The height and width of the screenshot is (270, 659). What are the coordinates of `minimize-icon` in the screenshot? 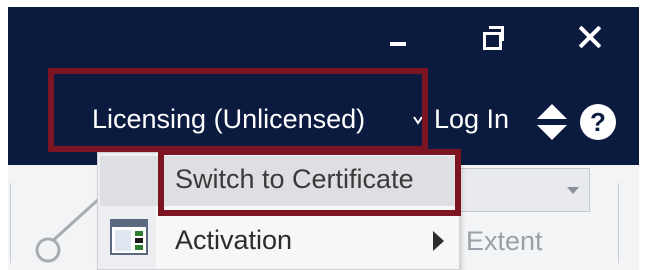 It's located at (398, 44).